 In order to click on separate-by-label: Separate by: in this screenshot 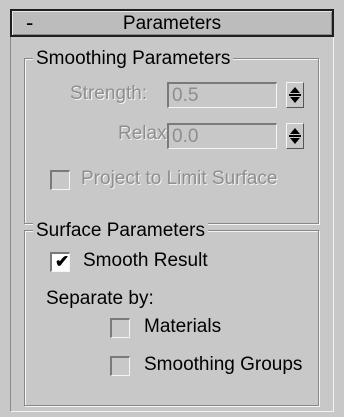, I will do `click(100, 298)`.